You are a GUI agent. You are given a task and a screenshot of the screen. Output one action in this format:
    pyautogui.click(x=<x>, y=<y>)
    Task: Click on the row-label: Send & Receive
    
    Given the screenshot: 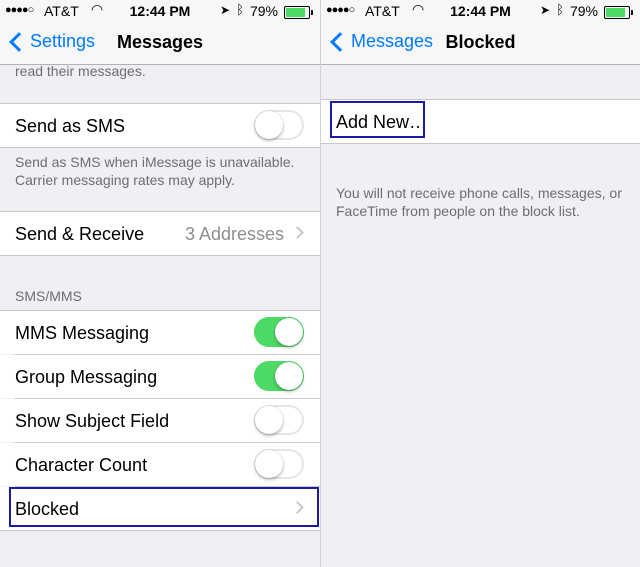 What is the action you would take?
    pyautogui.click(x=80, y=234)
    